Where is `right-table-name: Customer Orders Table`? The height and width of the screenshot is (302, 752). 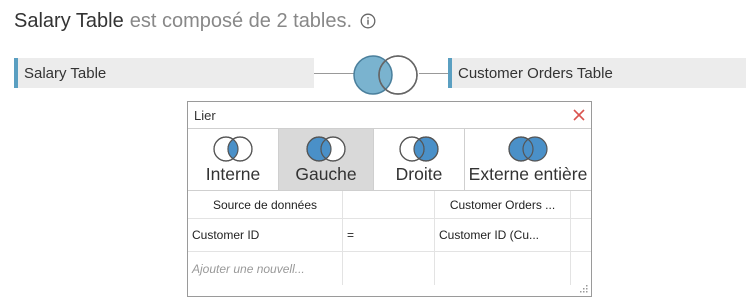 right-table-name: Customer Orders Table is located at coordinates (535, 73).